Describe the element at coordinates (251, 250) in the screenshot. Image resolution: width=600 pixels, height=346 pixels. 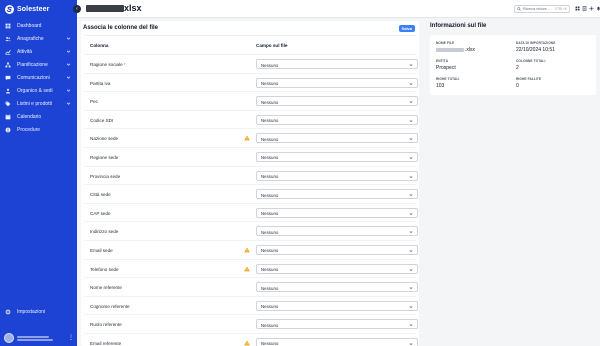
I see `table-row: Email sede Nessuno` at that location.